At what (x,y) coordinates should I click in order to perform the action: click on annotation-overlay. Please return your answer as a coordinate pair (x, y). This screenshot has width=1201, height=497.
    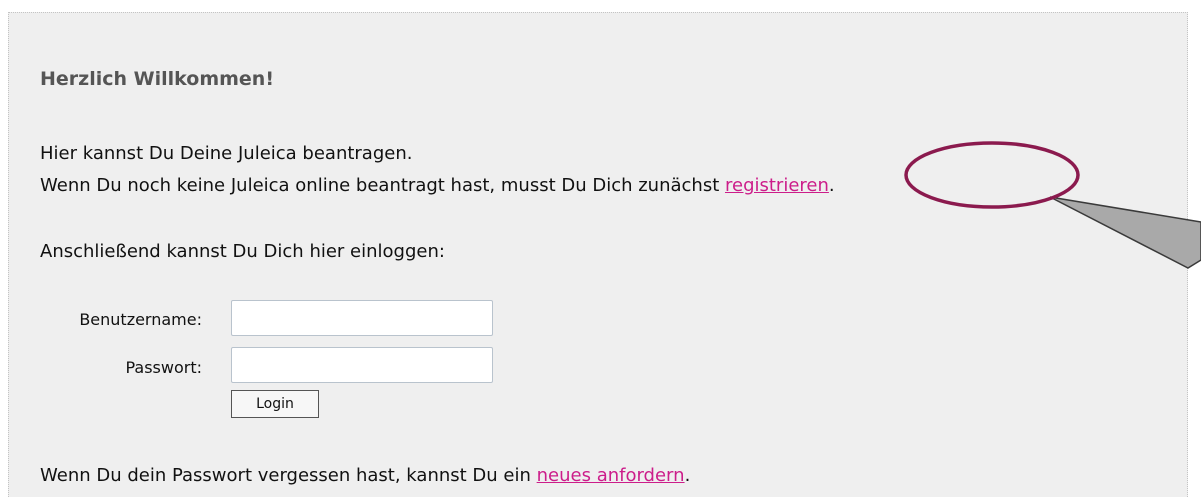
    Looking at the image, I should click on (1052, 205).